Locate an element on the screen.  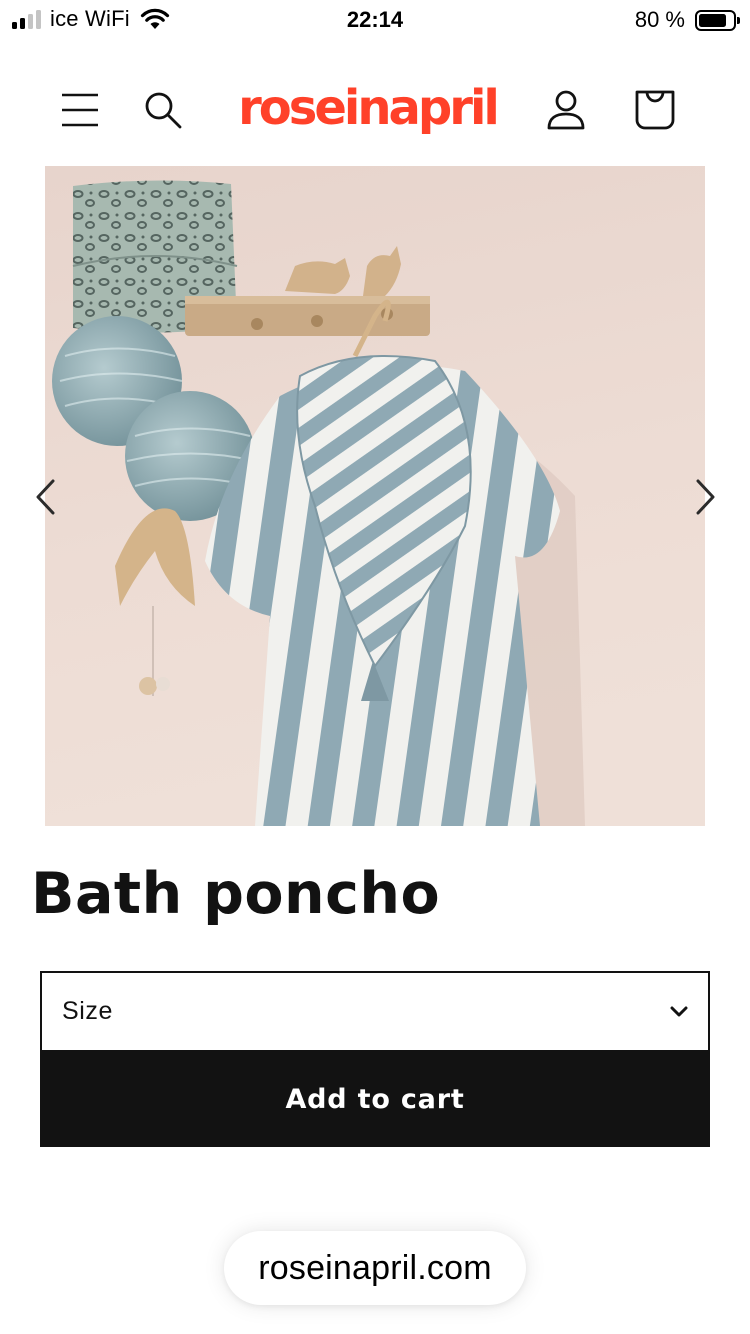
size-select-label: Size is located at coordinates (88, 1011).